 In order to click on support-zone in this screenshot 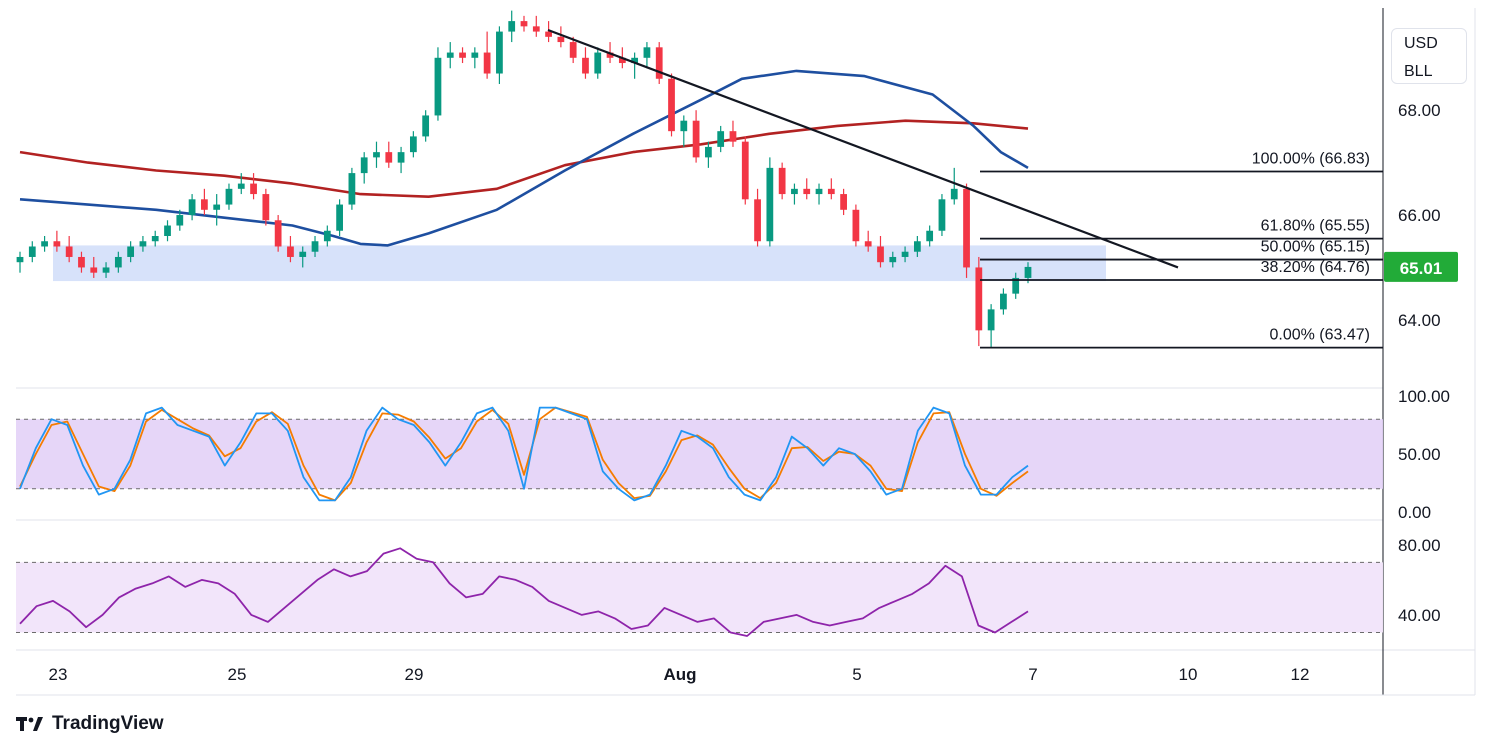, I will do `click(579, 263)`.